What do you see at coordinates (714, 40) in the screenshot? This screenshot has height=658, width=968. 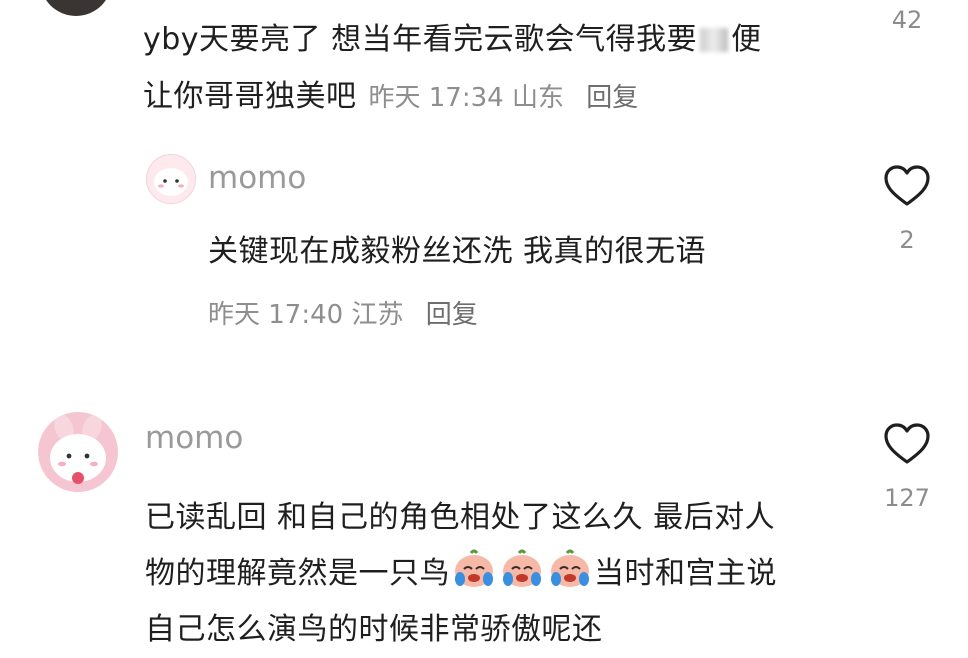 I see `blurred-text` at bounding box center [714, 40].